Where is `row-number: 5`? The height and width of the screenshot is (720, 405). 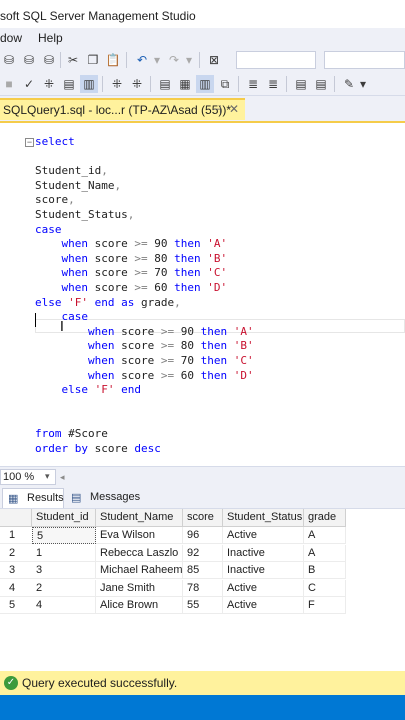
row-number: 5 is located at coordinates (16, 605).